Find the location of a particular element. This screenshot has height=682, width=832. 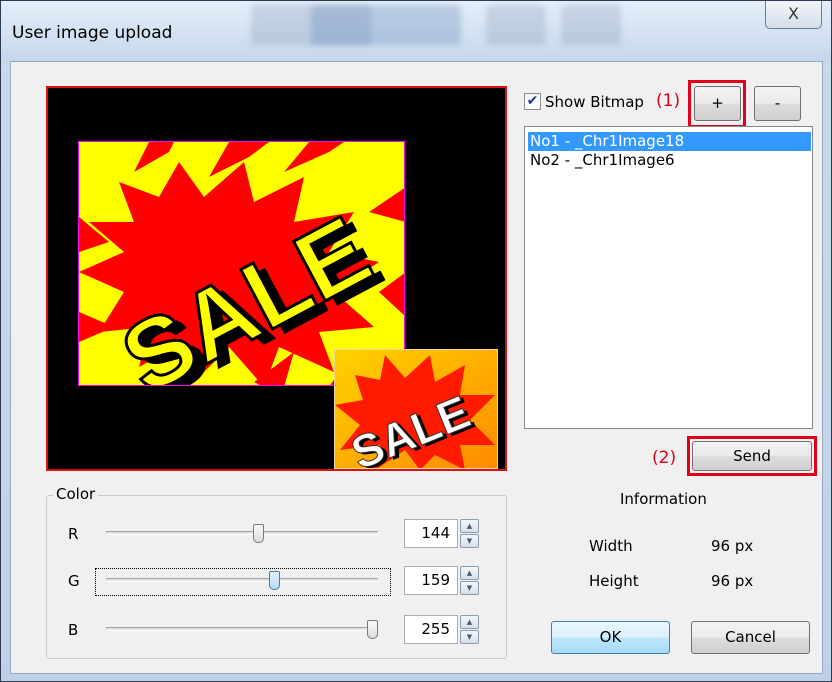

height-label: Height is located at coordinates (614, 581).